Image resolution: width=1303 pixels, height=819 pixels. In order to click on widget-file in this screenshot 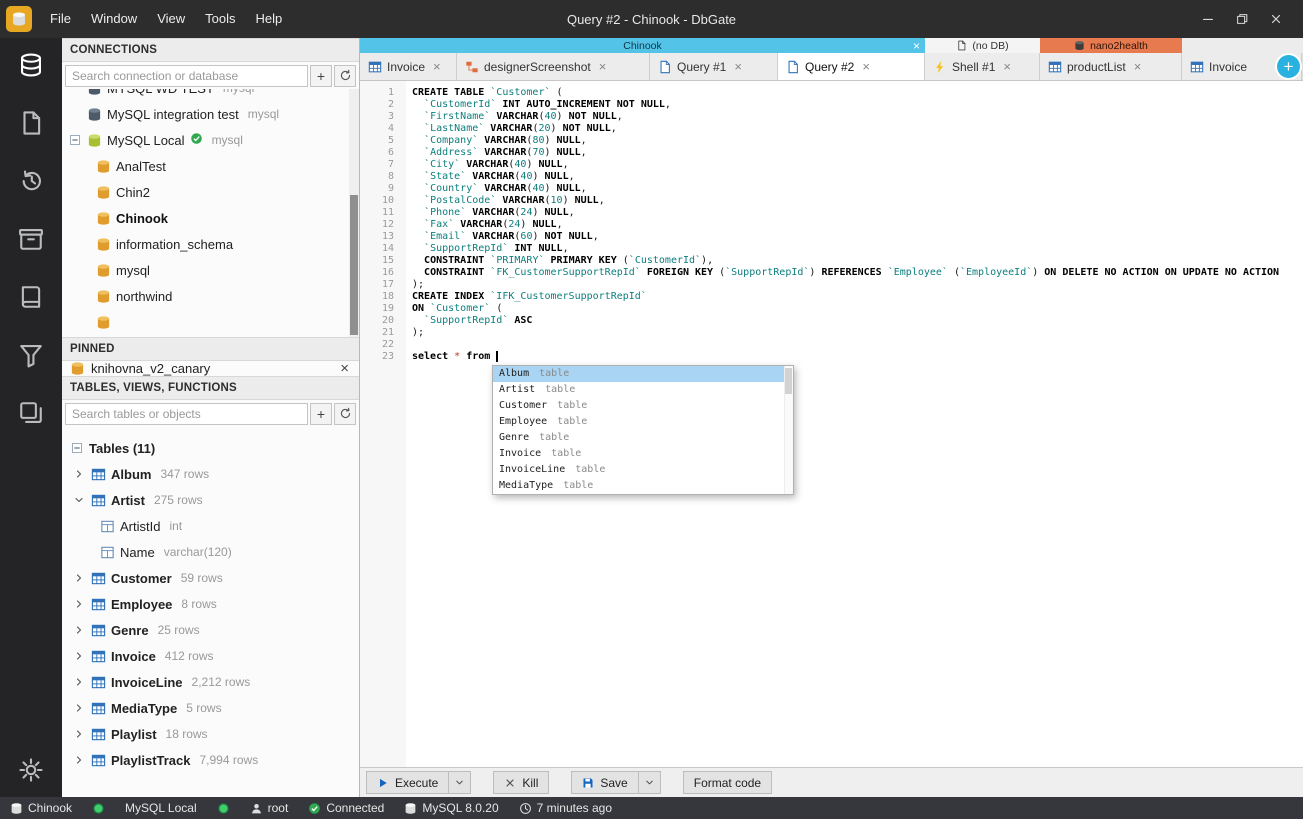, I will do `click(31, 123)`.